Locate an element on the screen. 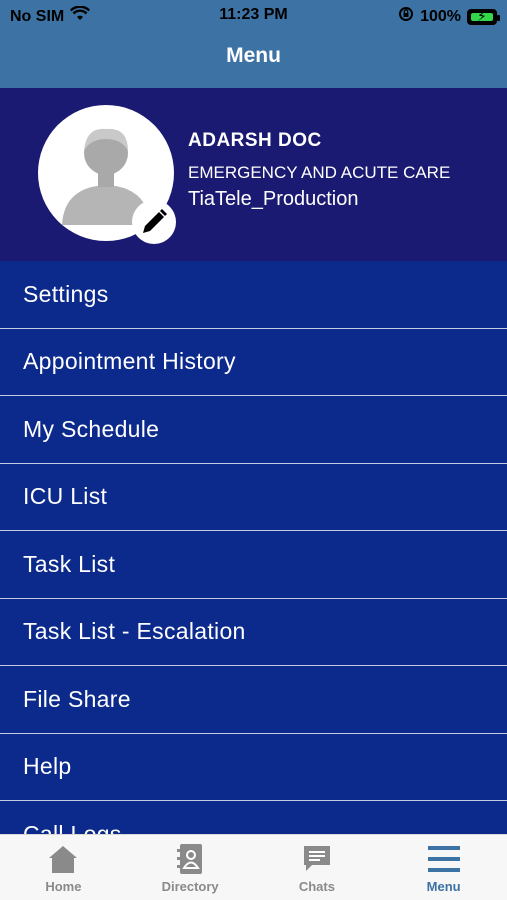  tab-chats: Chats is located at coordinates (317, 867).